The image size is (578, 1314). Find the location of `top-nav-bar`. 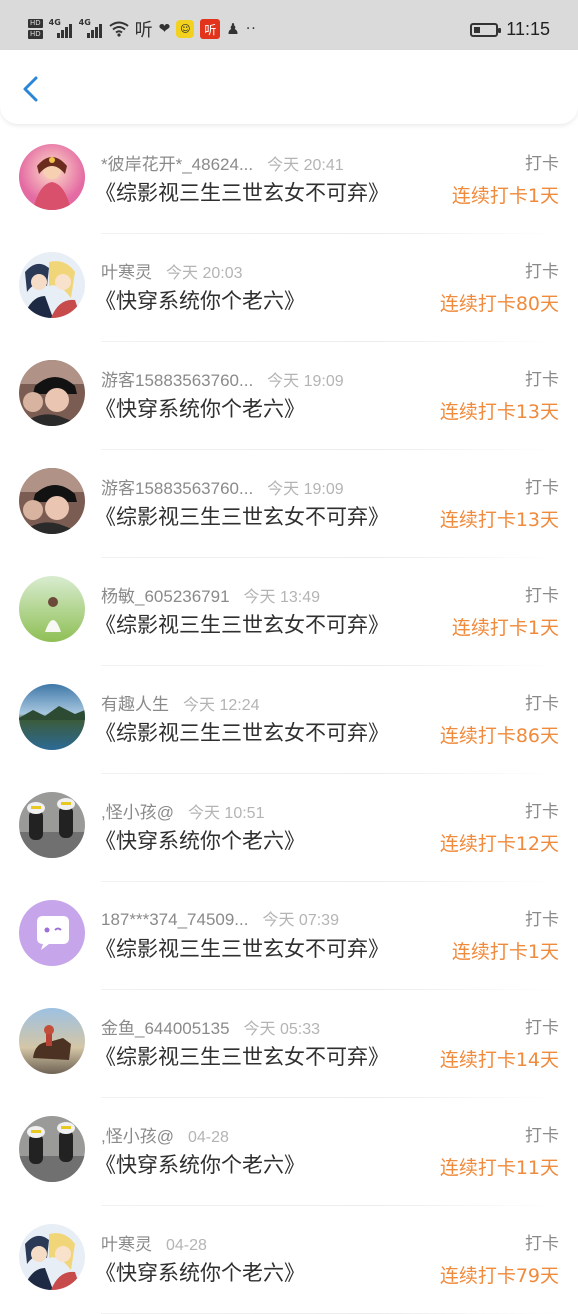

top-nav-bar is located at coordinates (289, 87).